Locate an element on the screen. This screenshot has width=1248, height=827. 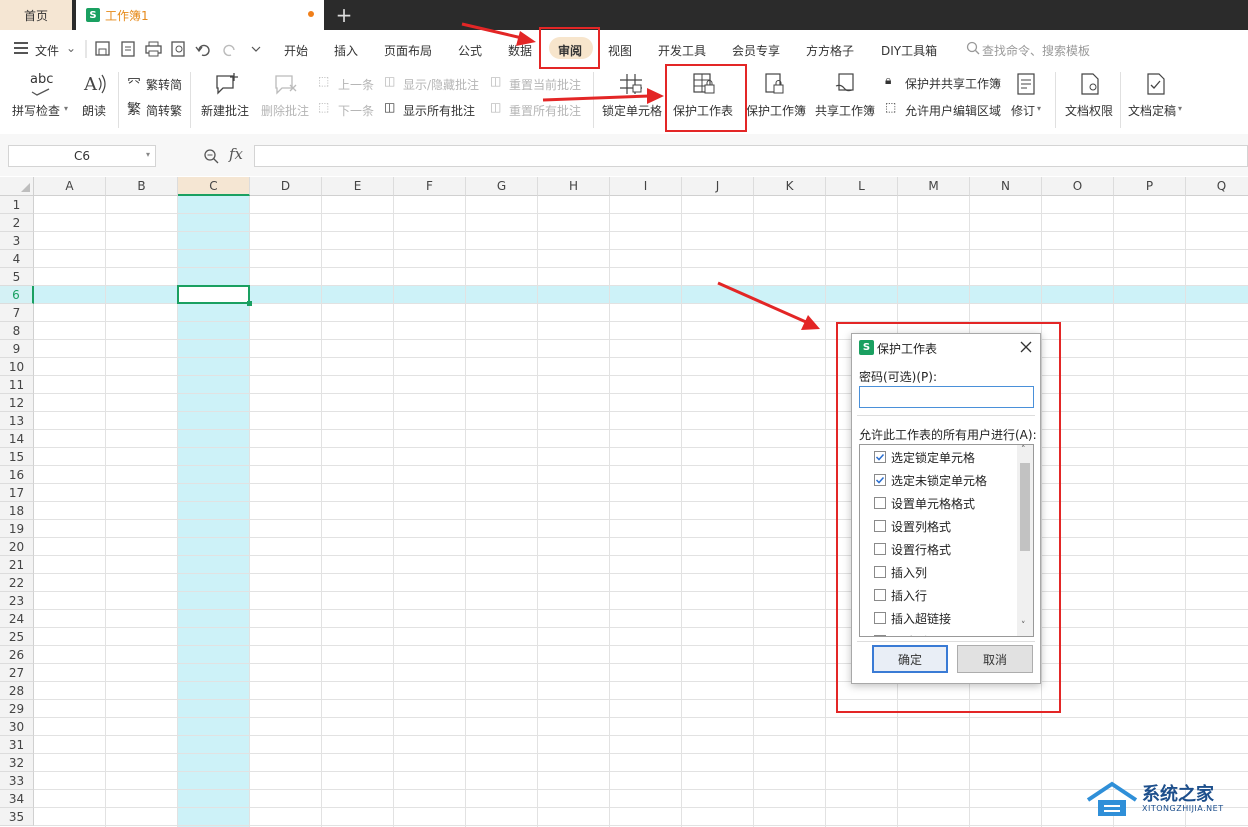
menu-insert: 插入 is located at coordinates (346, 50).